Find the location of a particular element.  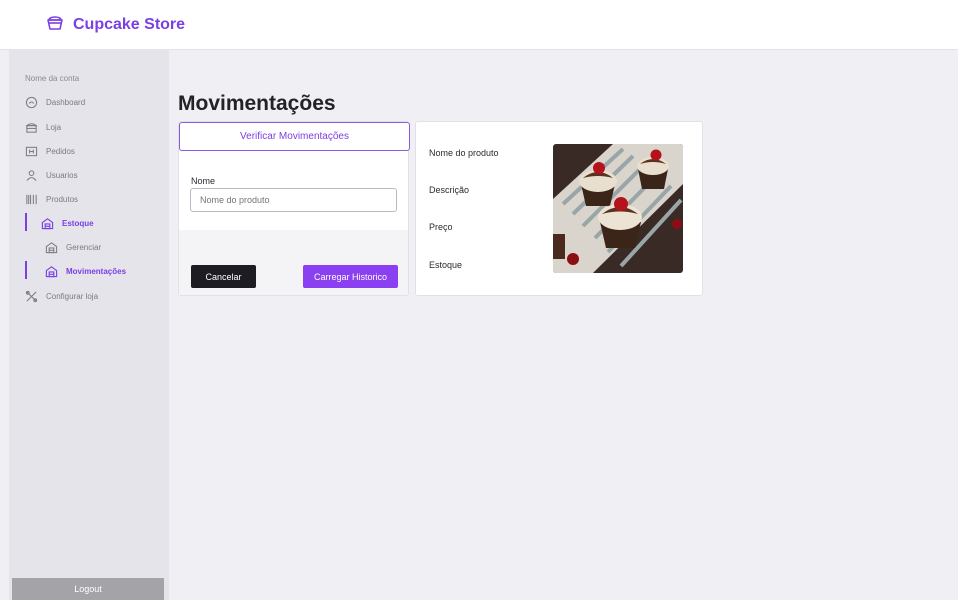

brand: Cupcake Store is located at coordinates (115, 24).